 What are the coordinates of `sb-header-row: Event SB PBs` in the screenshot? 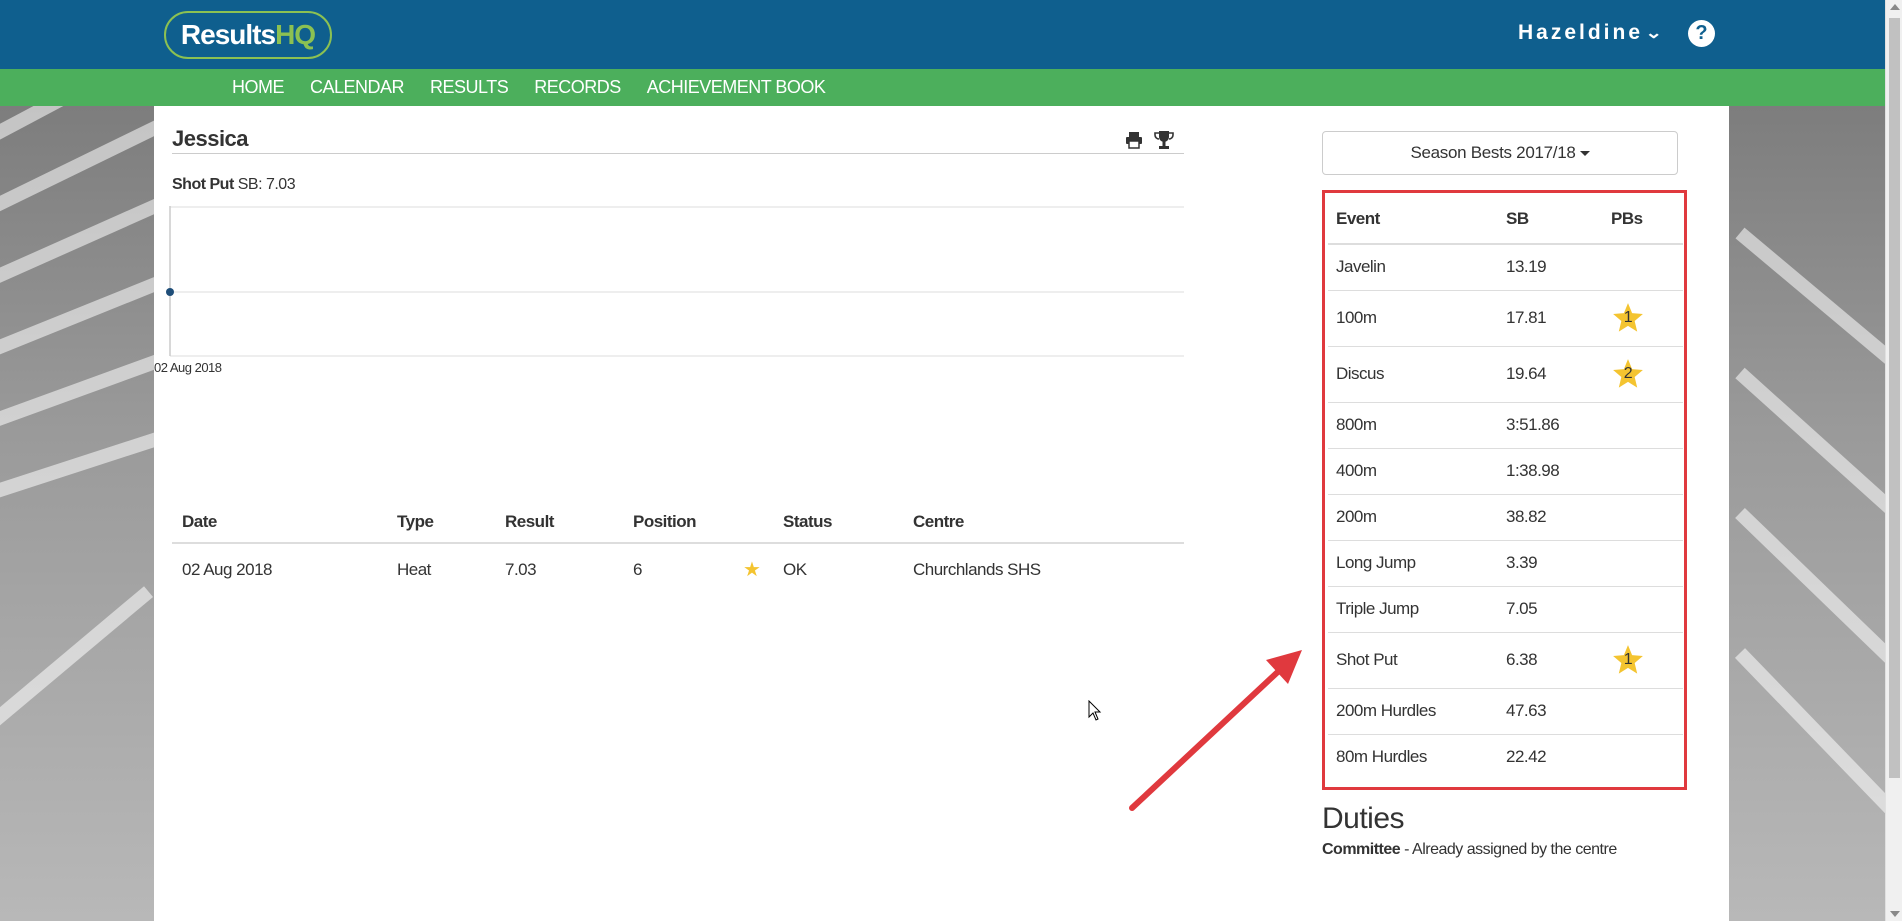 It's located at (1505, 219).